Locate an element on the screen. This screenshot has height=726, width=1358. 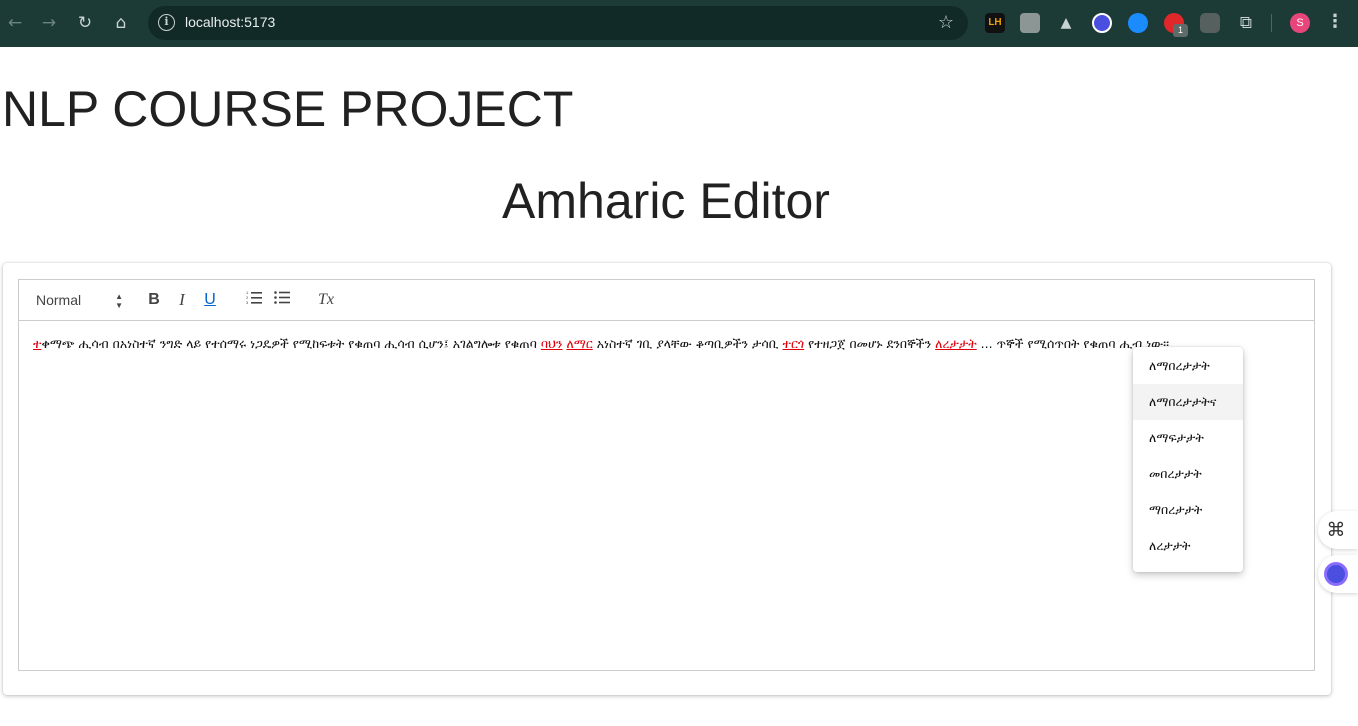
text-segment: የተዘጋጀ በመሆኑ ደንበኞችን is located at coordinates (870, 343).